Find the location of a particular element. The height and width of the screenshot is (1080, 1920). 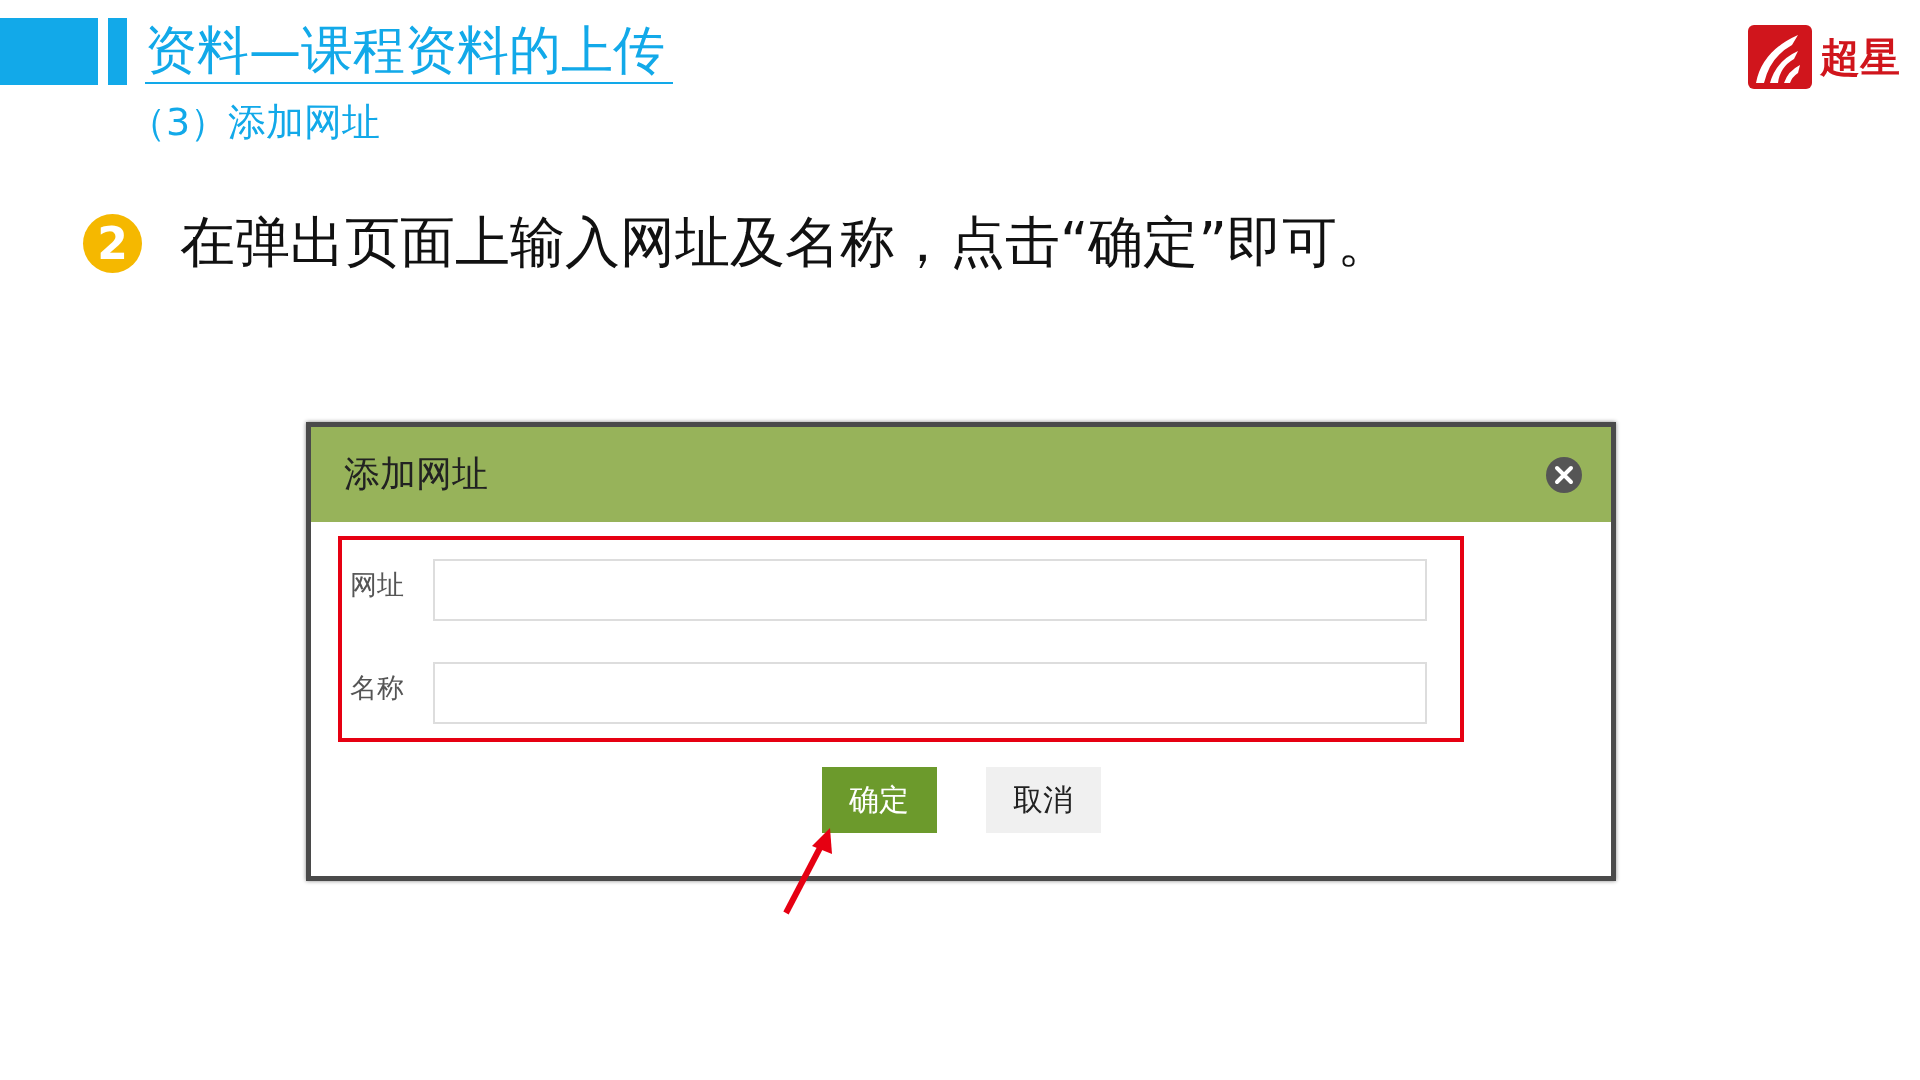

logo-icon is located at coordinates (1780, 57).